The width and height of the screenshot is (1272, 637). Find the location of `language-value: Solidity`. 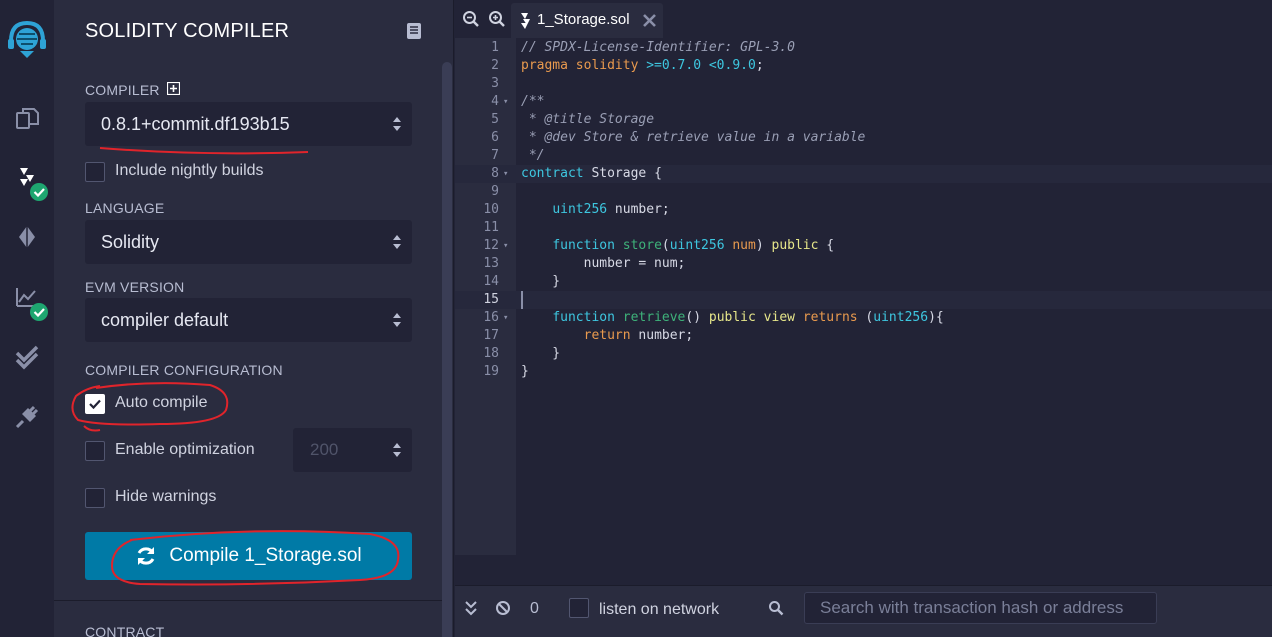

language-value: Solidity is located at coordinates (130, 241).